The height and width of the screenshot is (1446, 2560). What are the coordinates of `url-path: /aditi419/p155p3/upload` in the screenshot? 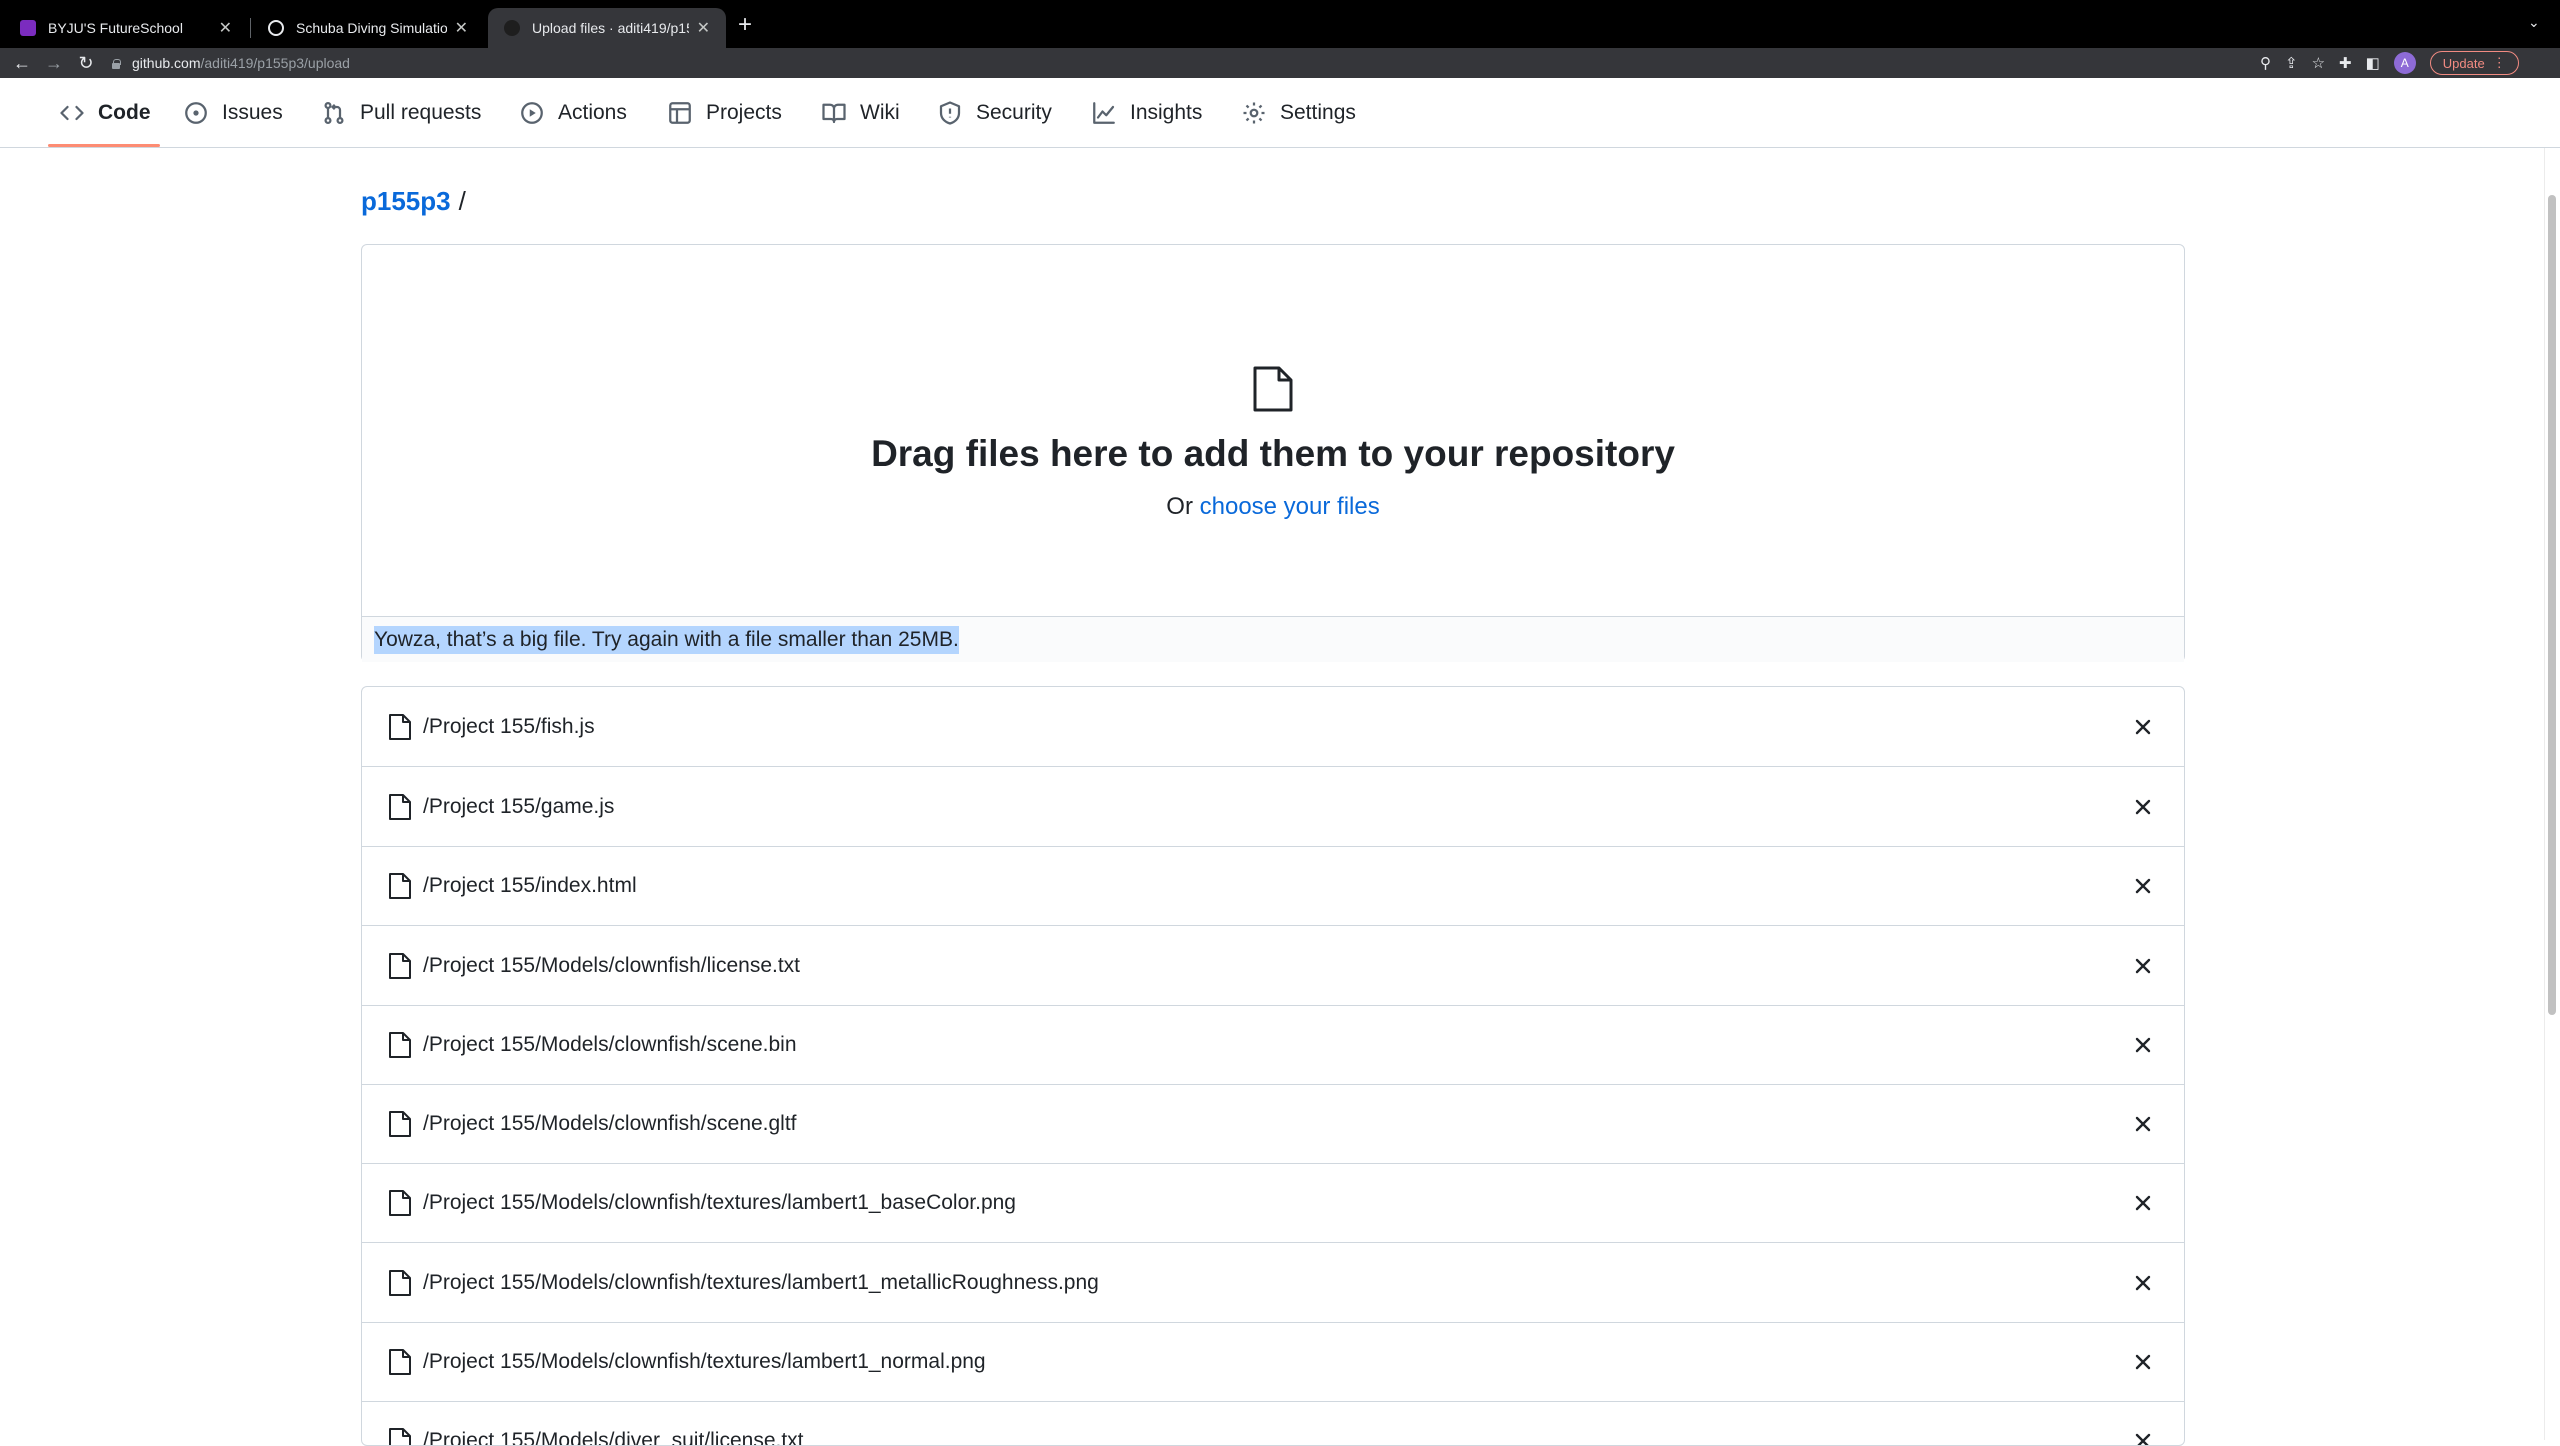 It's located at (274, 63).